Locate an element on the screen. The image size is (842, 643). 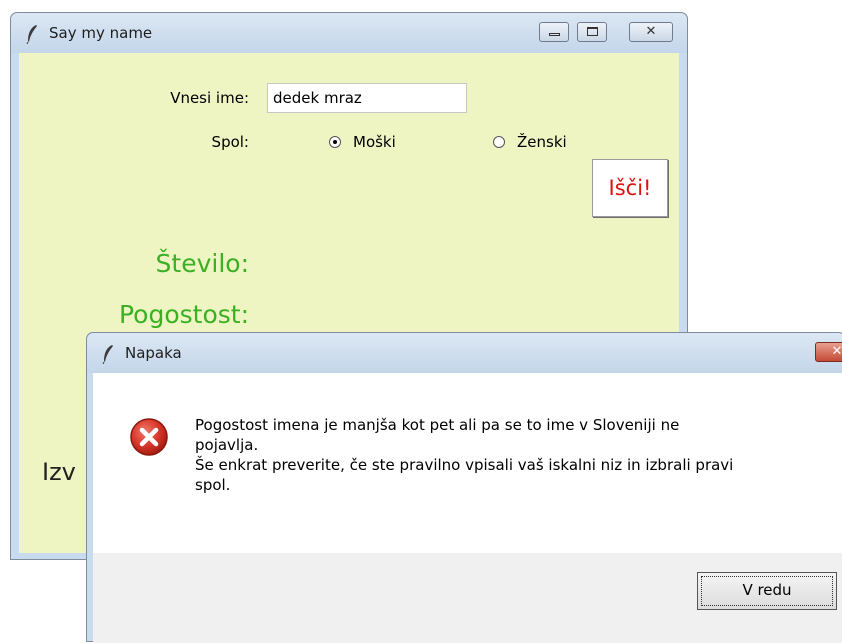
ok-button: V redu is located at coordinates (767, 591).